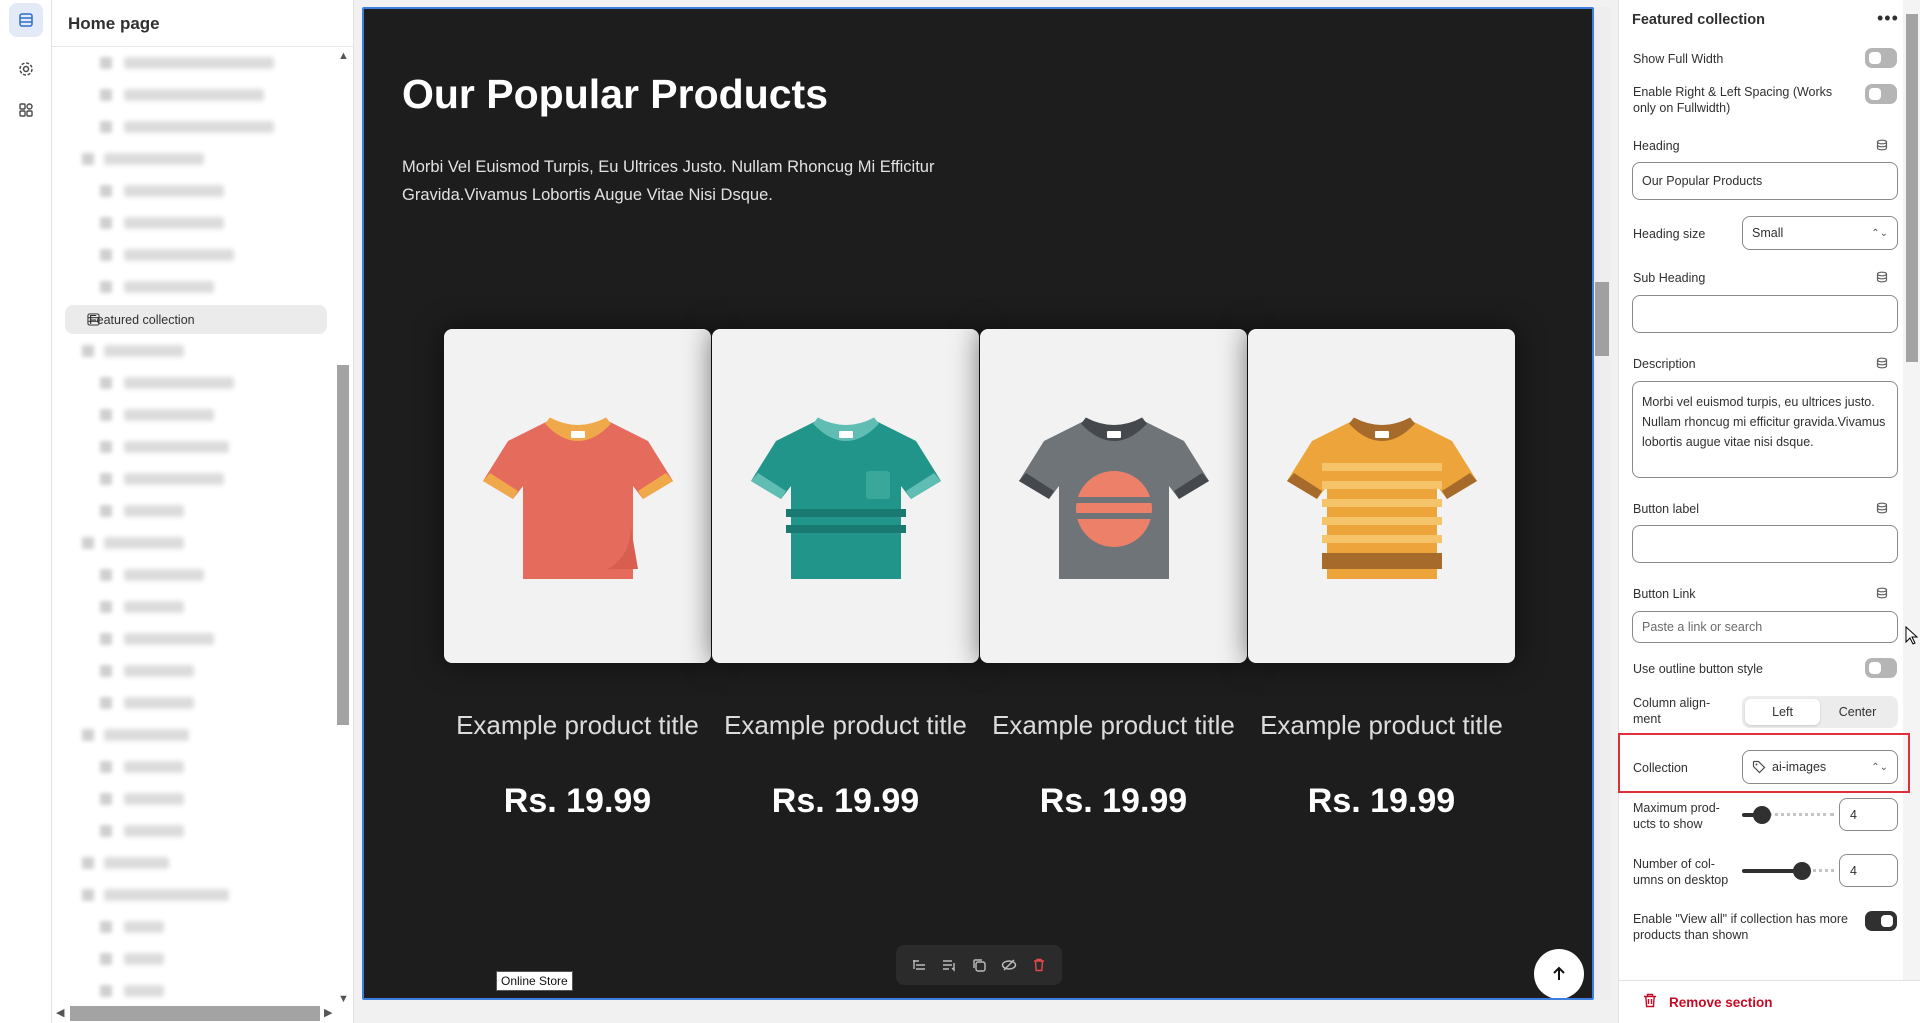  I want to click on align-left-option: Left, so click(1782, 712).